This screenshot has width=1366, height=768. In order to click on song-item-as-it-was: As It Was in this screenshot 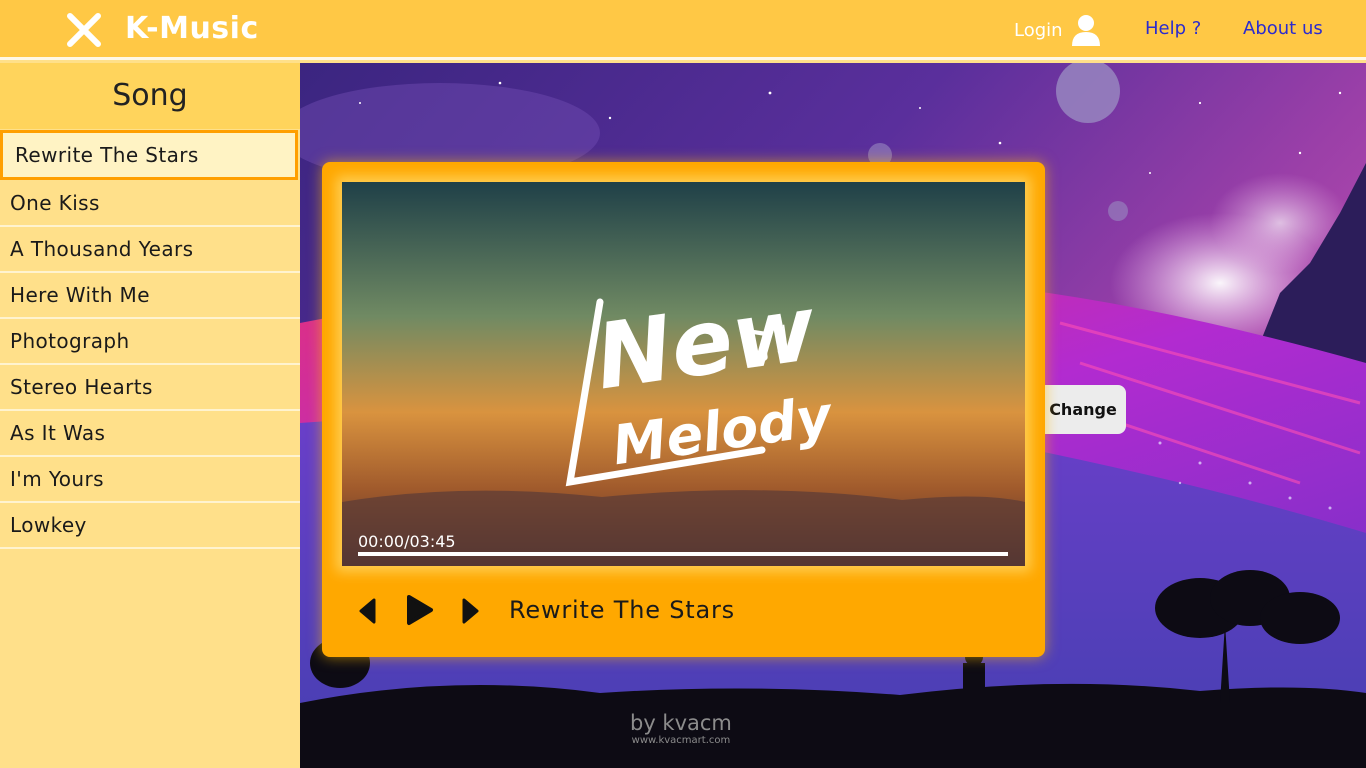, I will do `click(150, 434)`.